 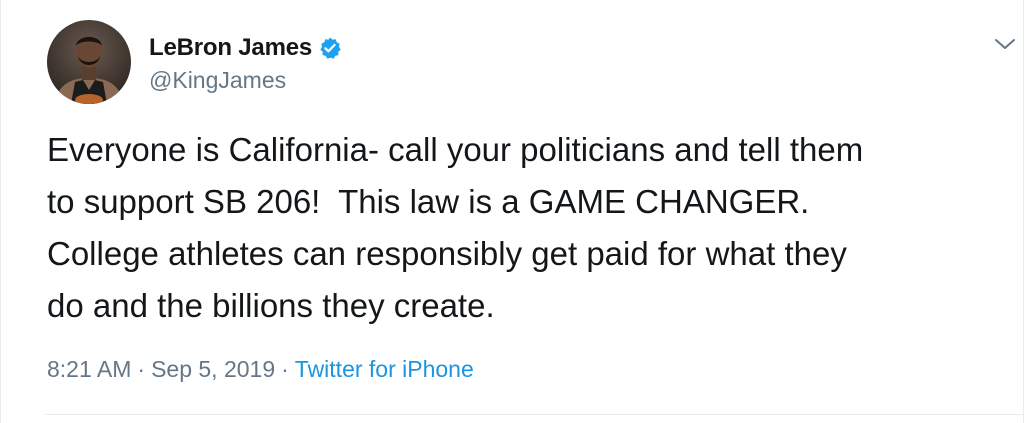 I want to click on chevron-down-icon, so click(x=1005, y=44).